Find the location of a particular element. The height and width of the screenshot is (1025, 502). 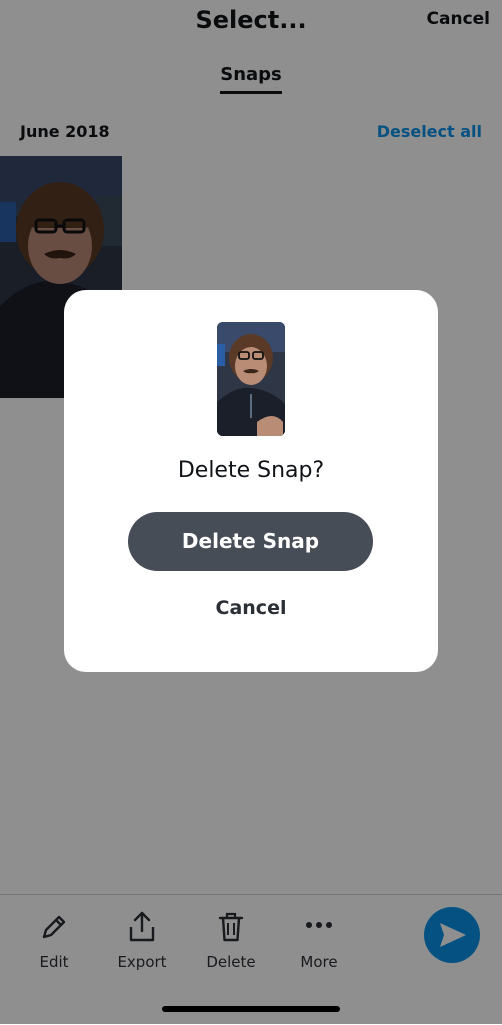

dialog-snap-preview is located at coordinates (251, 379).